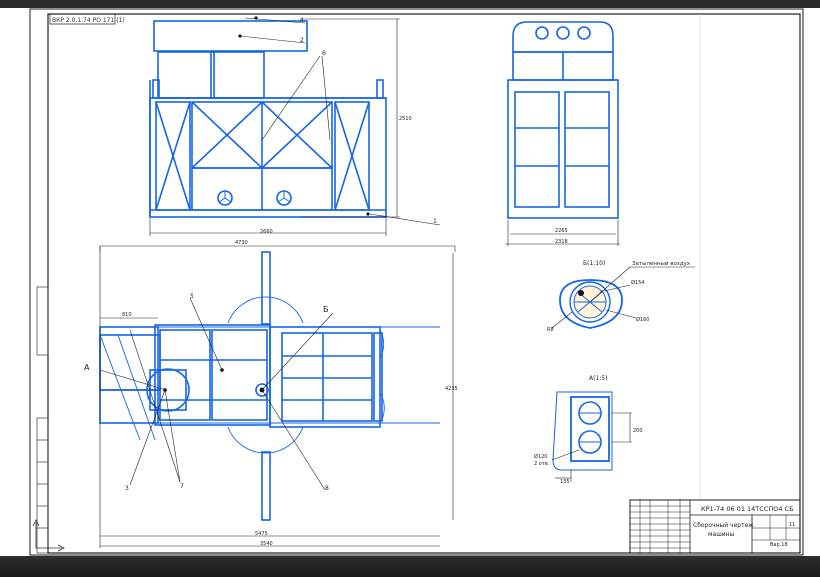  I want to click on end-view, so click(563, 120).